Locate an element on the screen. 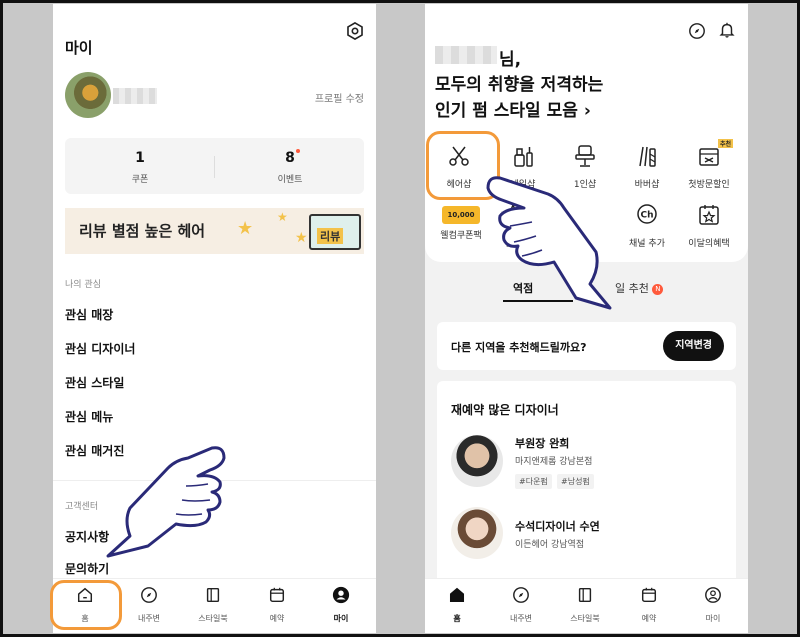  region-prompt: 다른 지역을 추천해드릴까요? is located at coordinates (519, 347).